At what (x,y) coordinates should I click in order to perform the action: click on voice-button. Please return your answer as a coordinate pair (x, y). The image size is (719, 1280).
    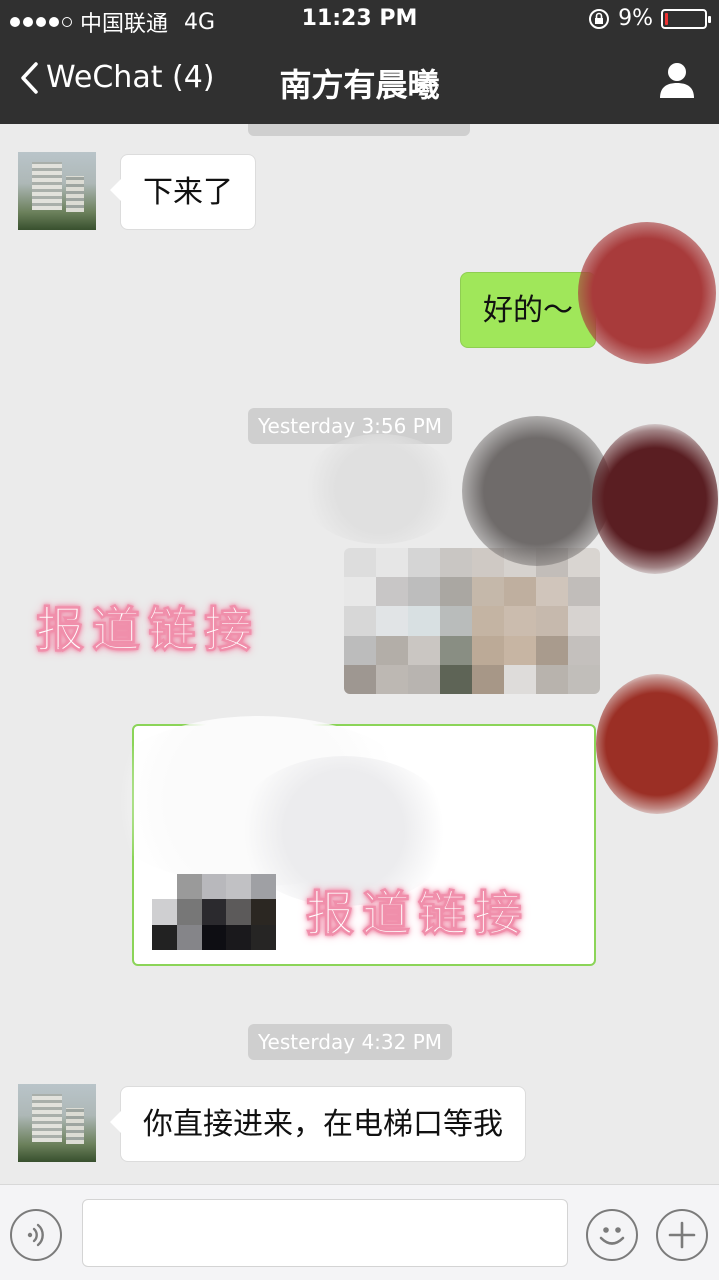
    Looking at the image, I should click on (36, 1235).